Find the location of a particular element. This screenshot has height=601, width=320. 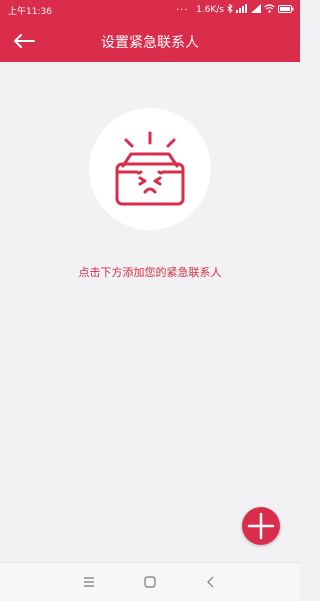

plus-icon is located at coordinates (261, 526).